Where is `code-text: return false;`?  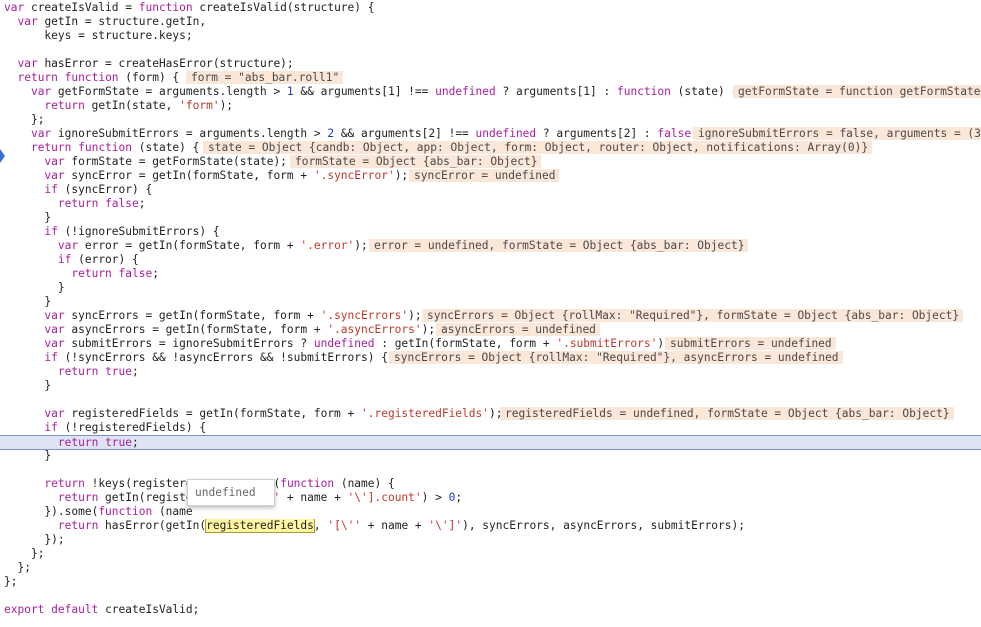 code-text: return false; is located at coordinates (101, 203).